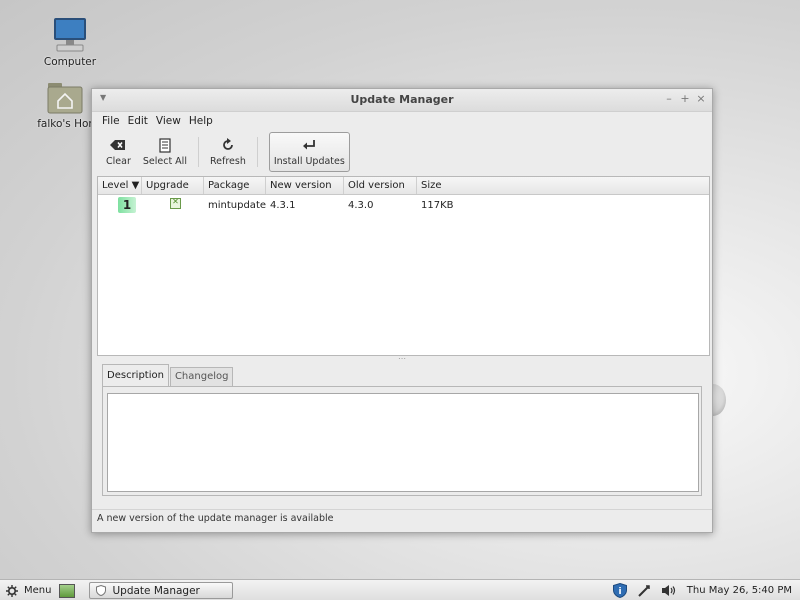 This screenshot has height=600, width=800. I want to click on computer-icon, so click(70, 35).